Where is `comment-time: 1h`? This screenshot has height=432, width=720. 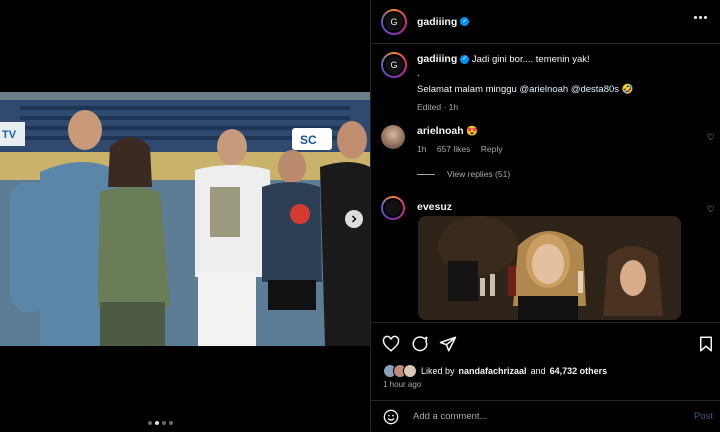
comment-time: 1h is located at coordinates (422, 149).